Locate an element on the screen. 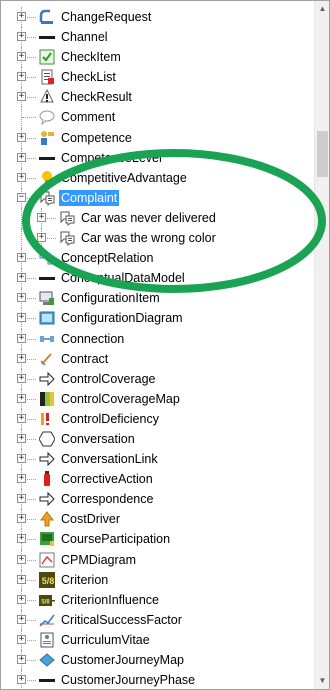  tree-item: + CheckResult is located at coordinates (157, 97).